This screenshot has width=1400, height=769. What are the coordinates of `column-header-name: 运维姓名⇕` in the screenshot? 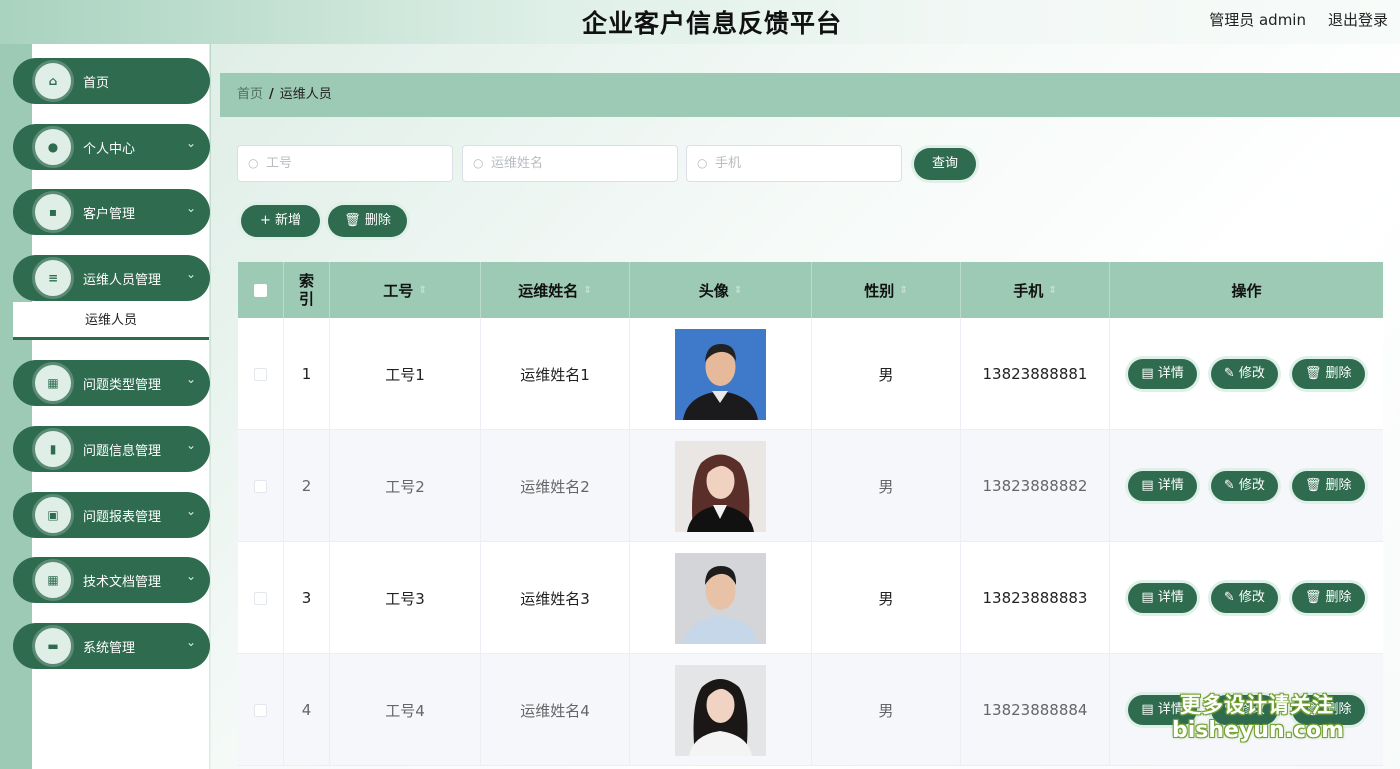 It's located at (555, 290).